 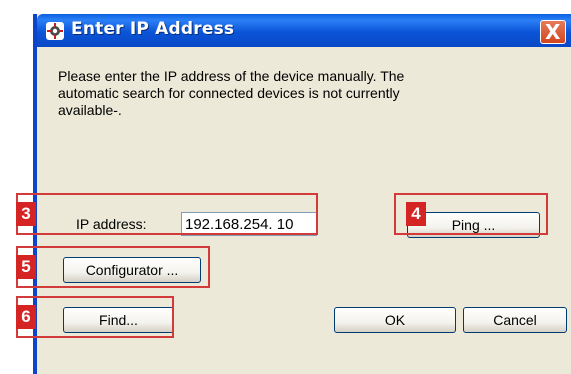 What do you see at coordinates (395, 320) in the screenshot?
I see `ok-button: OK` at bounding box center [395, 320].